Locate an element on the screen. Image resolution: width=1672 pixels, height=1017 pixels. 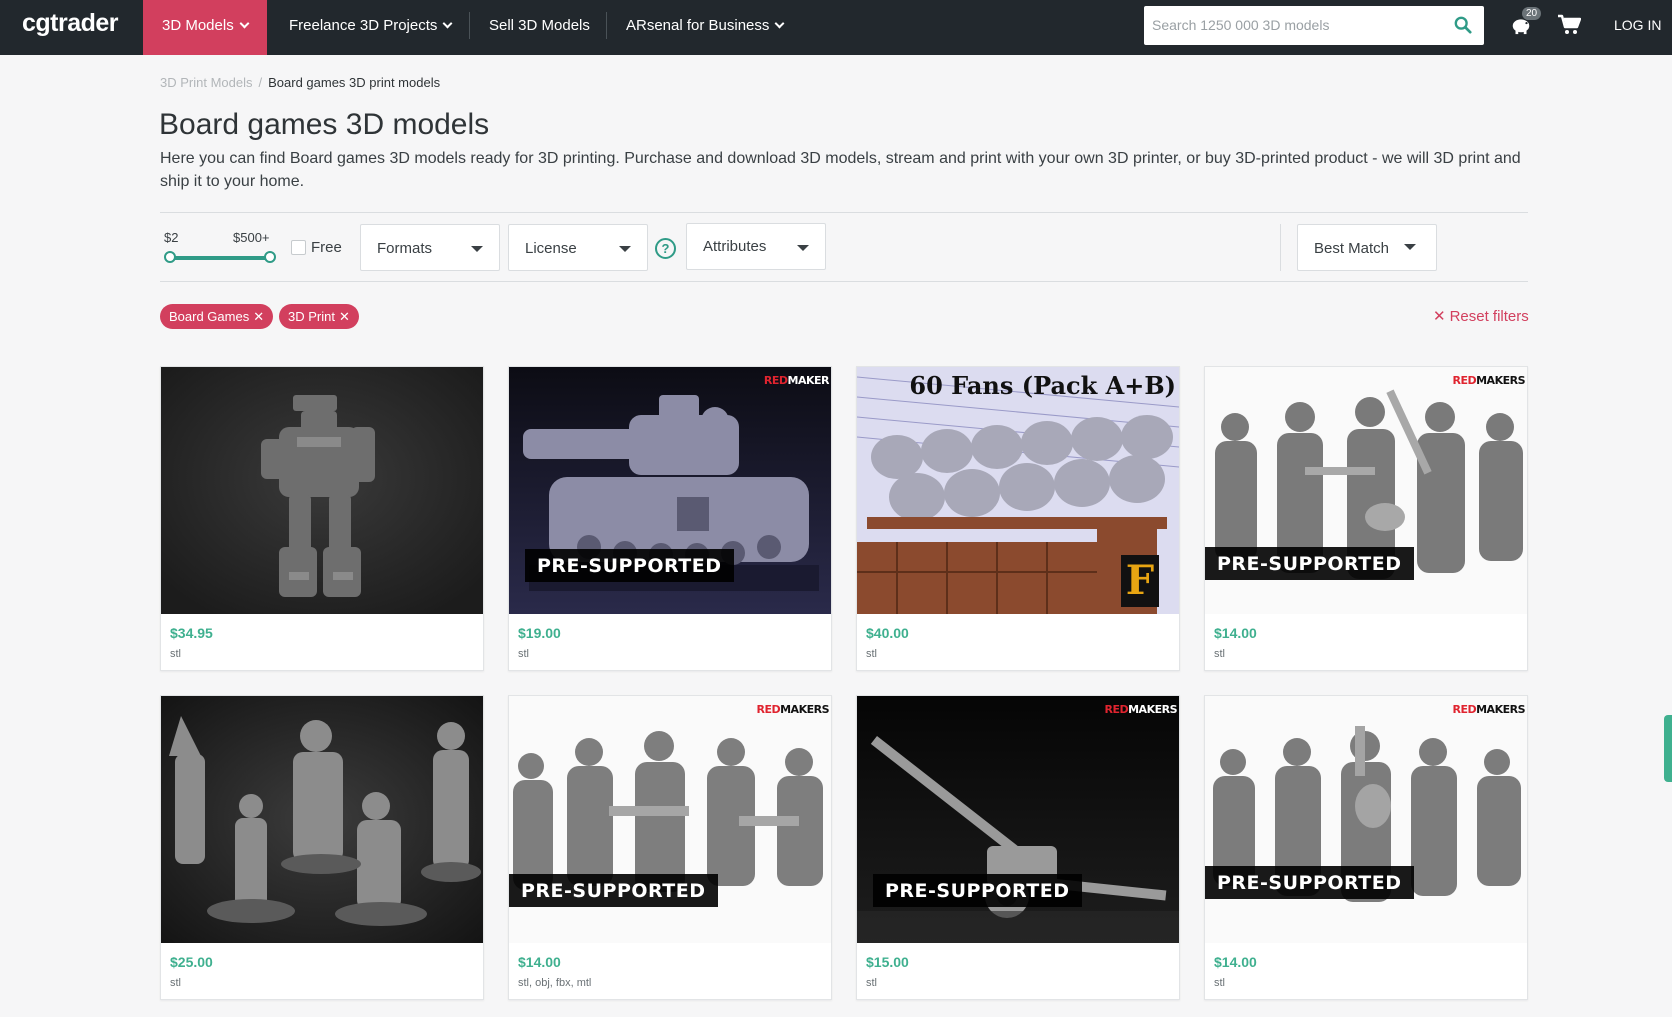
product-price: $15.00 is located at coordinates (887, 962).